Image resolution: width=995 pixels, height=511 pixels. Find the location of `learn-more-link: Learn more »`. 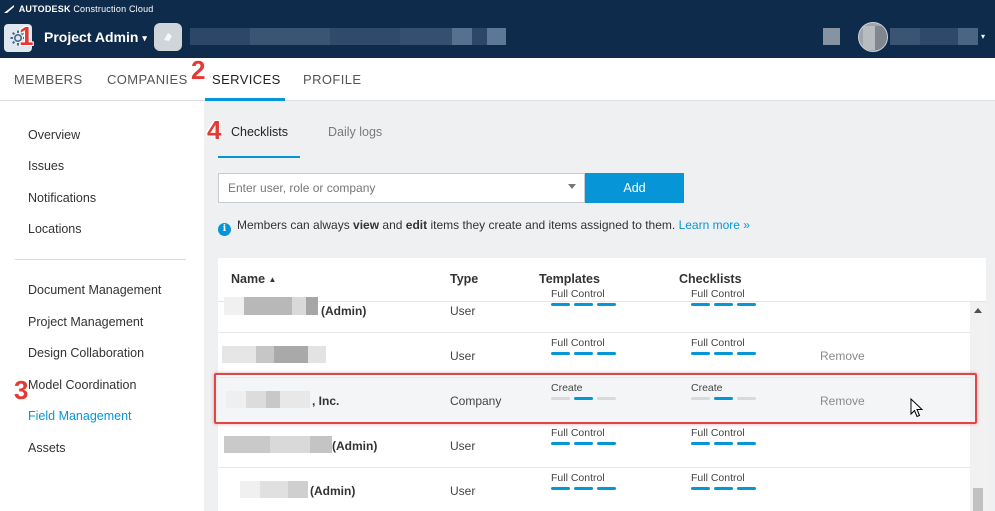

learn-more-link: Learn more » is located at coordinates (714, 225).